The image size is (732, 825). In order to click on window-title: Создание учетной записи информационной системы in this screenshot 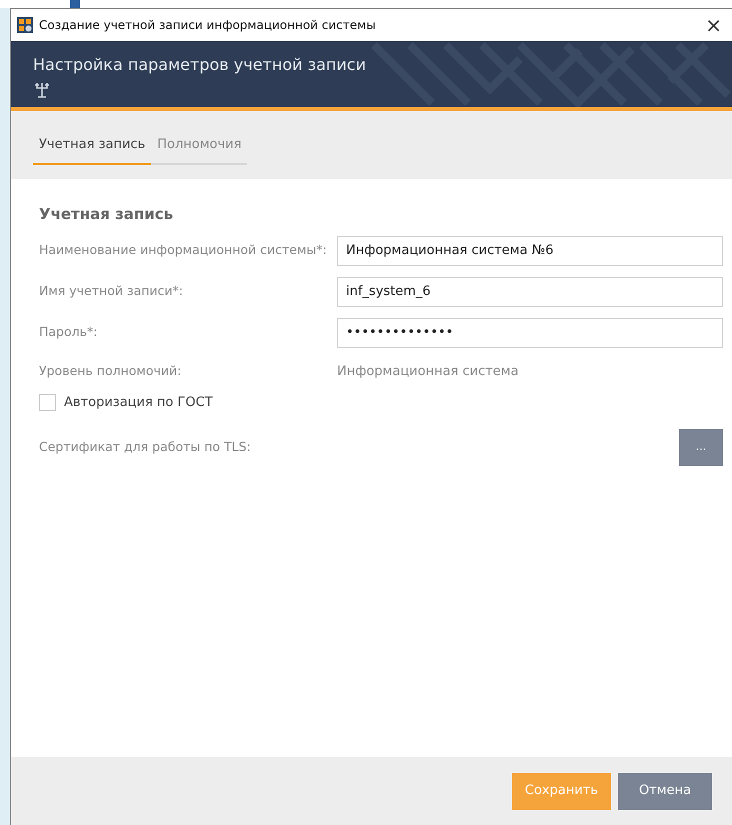, I will do `click(207, 25)`.